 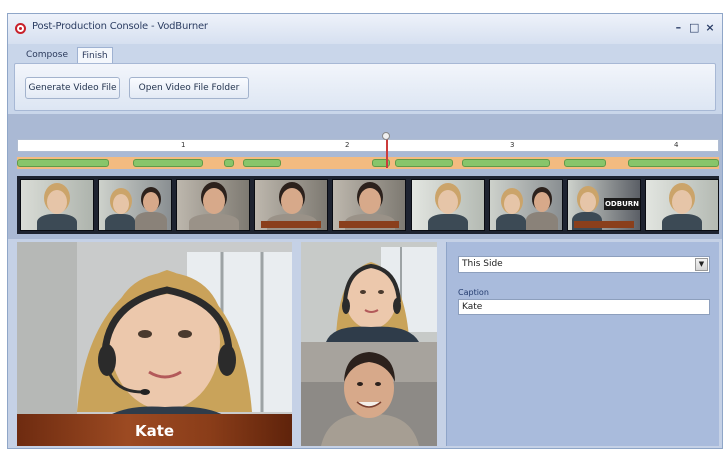 What do you see at coordinates (622, 204) in the screenshot?
I see `overlay-logo: ODBURN` at bounding box center [622, 204].